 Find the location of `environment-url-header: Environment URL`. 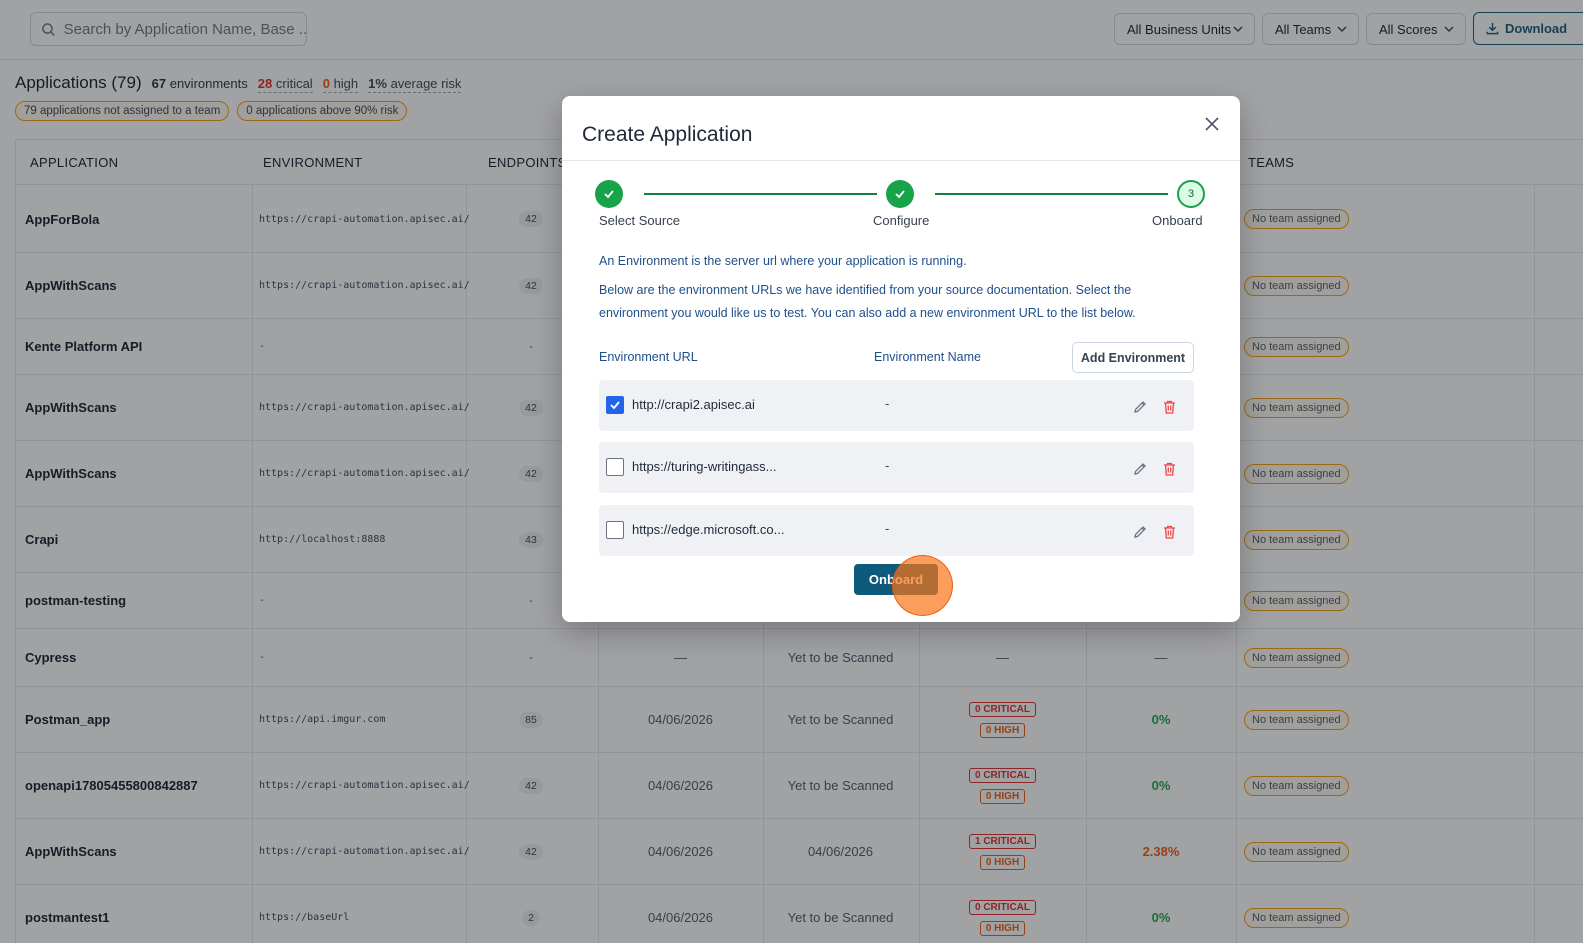

environment-url-header: Environment URL is located at coordinates (648, 357).